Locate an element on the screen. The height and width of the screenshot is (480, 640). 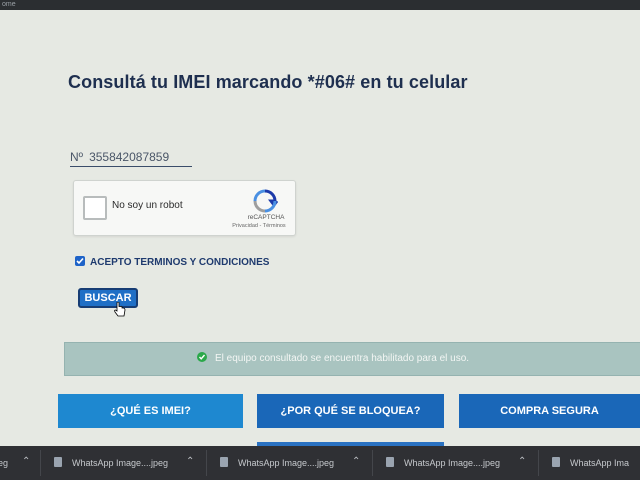
nav-que-es-imei-button: ¿QUÉ ES IMEI? is located at coordinates (150, 411).